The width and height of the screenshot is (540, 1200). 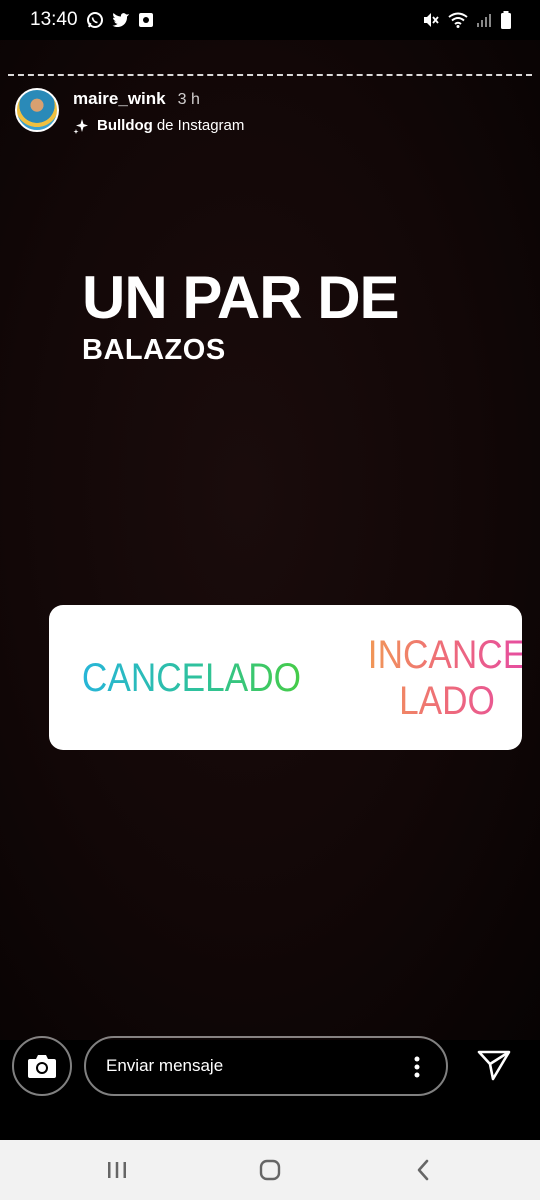 What do you see at coordinates (241, 297) in the screenshot?
I see `headline-line-1: UN PAR DE` at bounding box center [241, 297].